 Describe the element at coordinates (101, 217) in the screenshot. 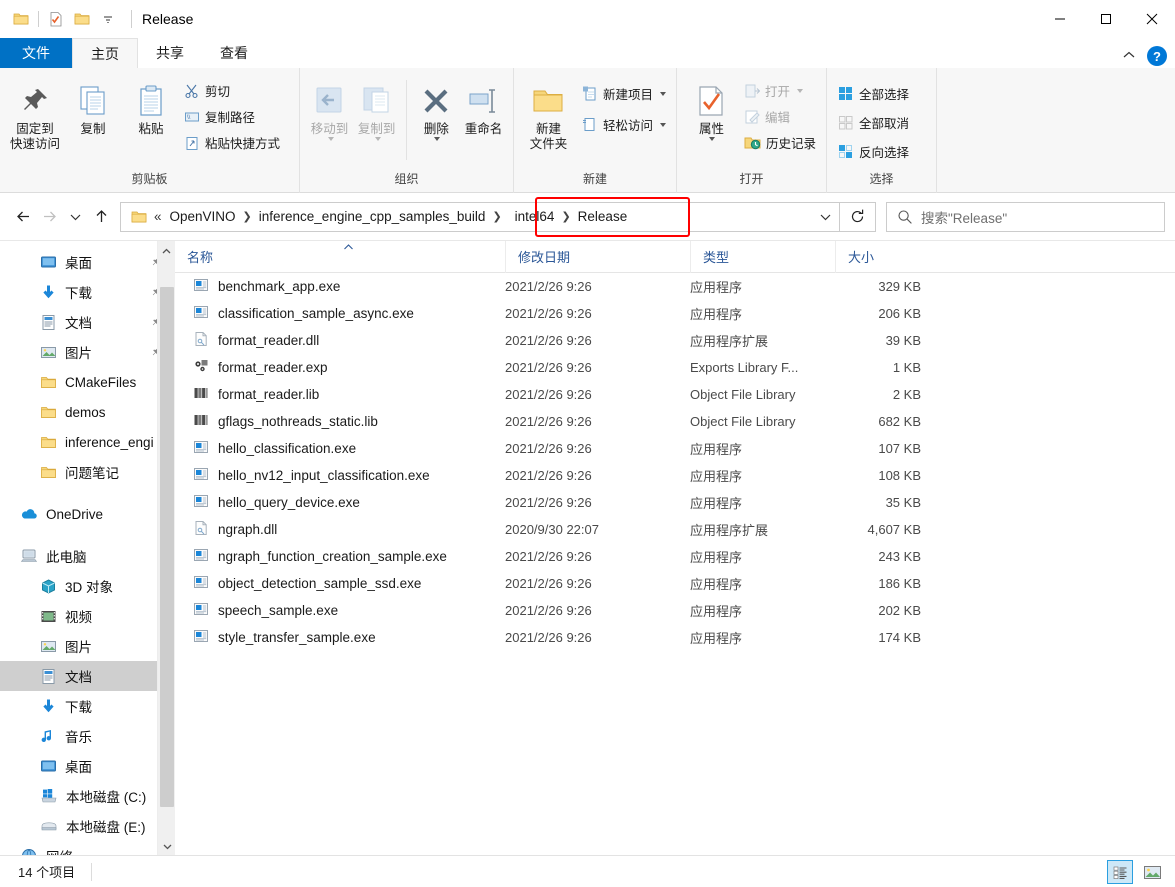

I see `up-button` at that location.